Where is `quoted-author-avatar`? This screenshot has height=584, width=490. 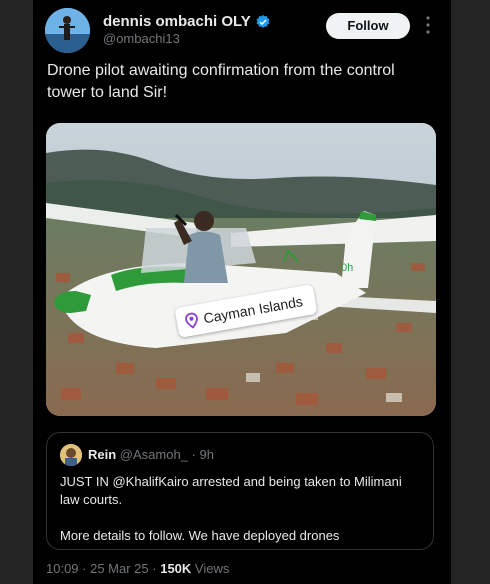 quoted-author-avatar is located at coordinates (71, 455).